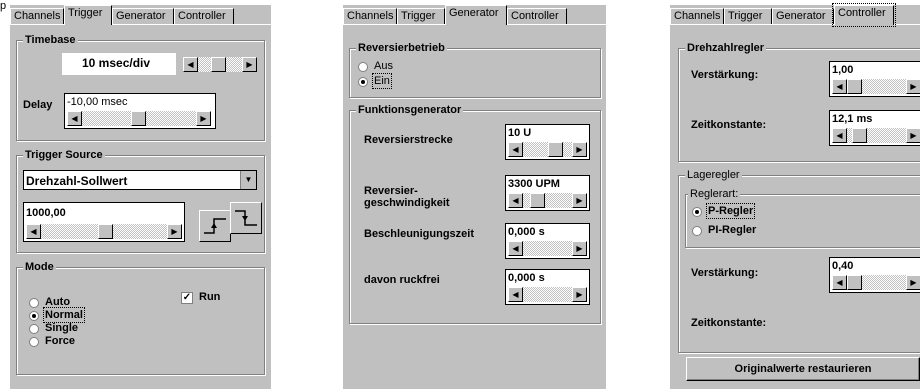  I want to click on pi-regler-radio, so click(697, 231).